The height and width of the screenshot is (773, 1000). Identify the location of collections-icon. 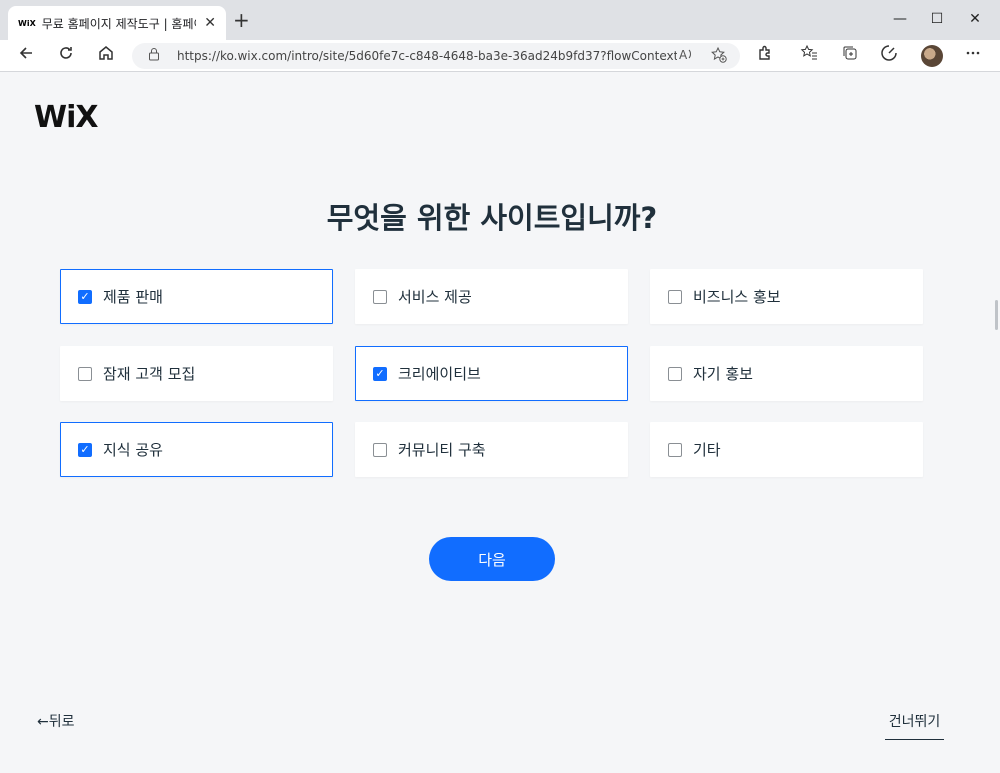
(850, 56).